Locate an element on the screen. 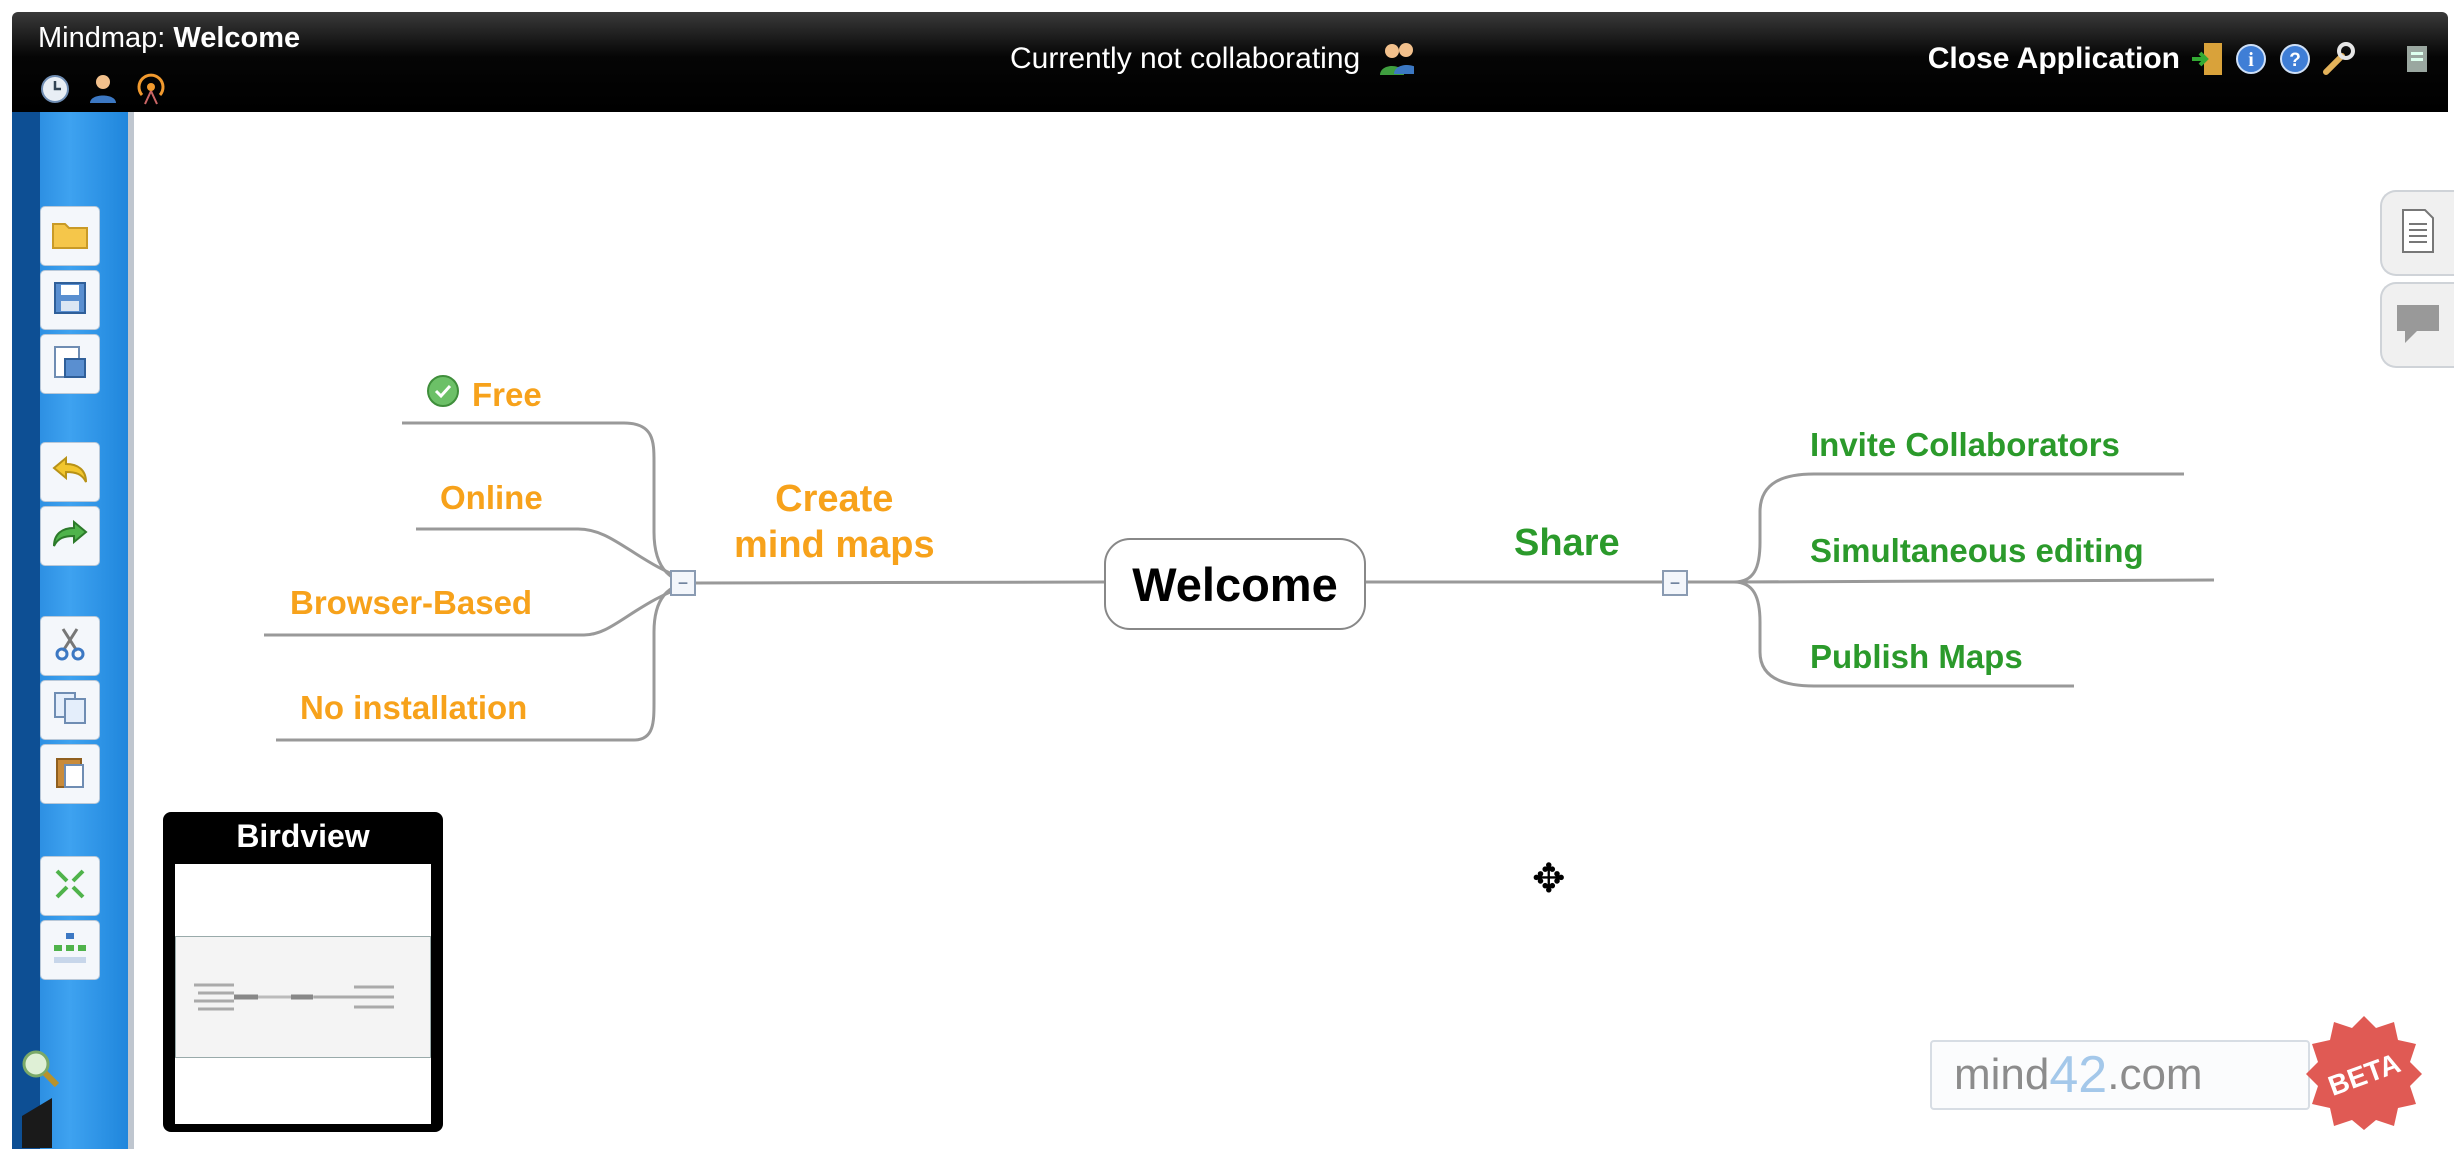  paste-button is located at coordinates (70, 774).